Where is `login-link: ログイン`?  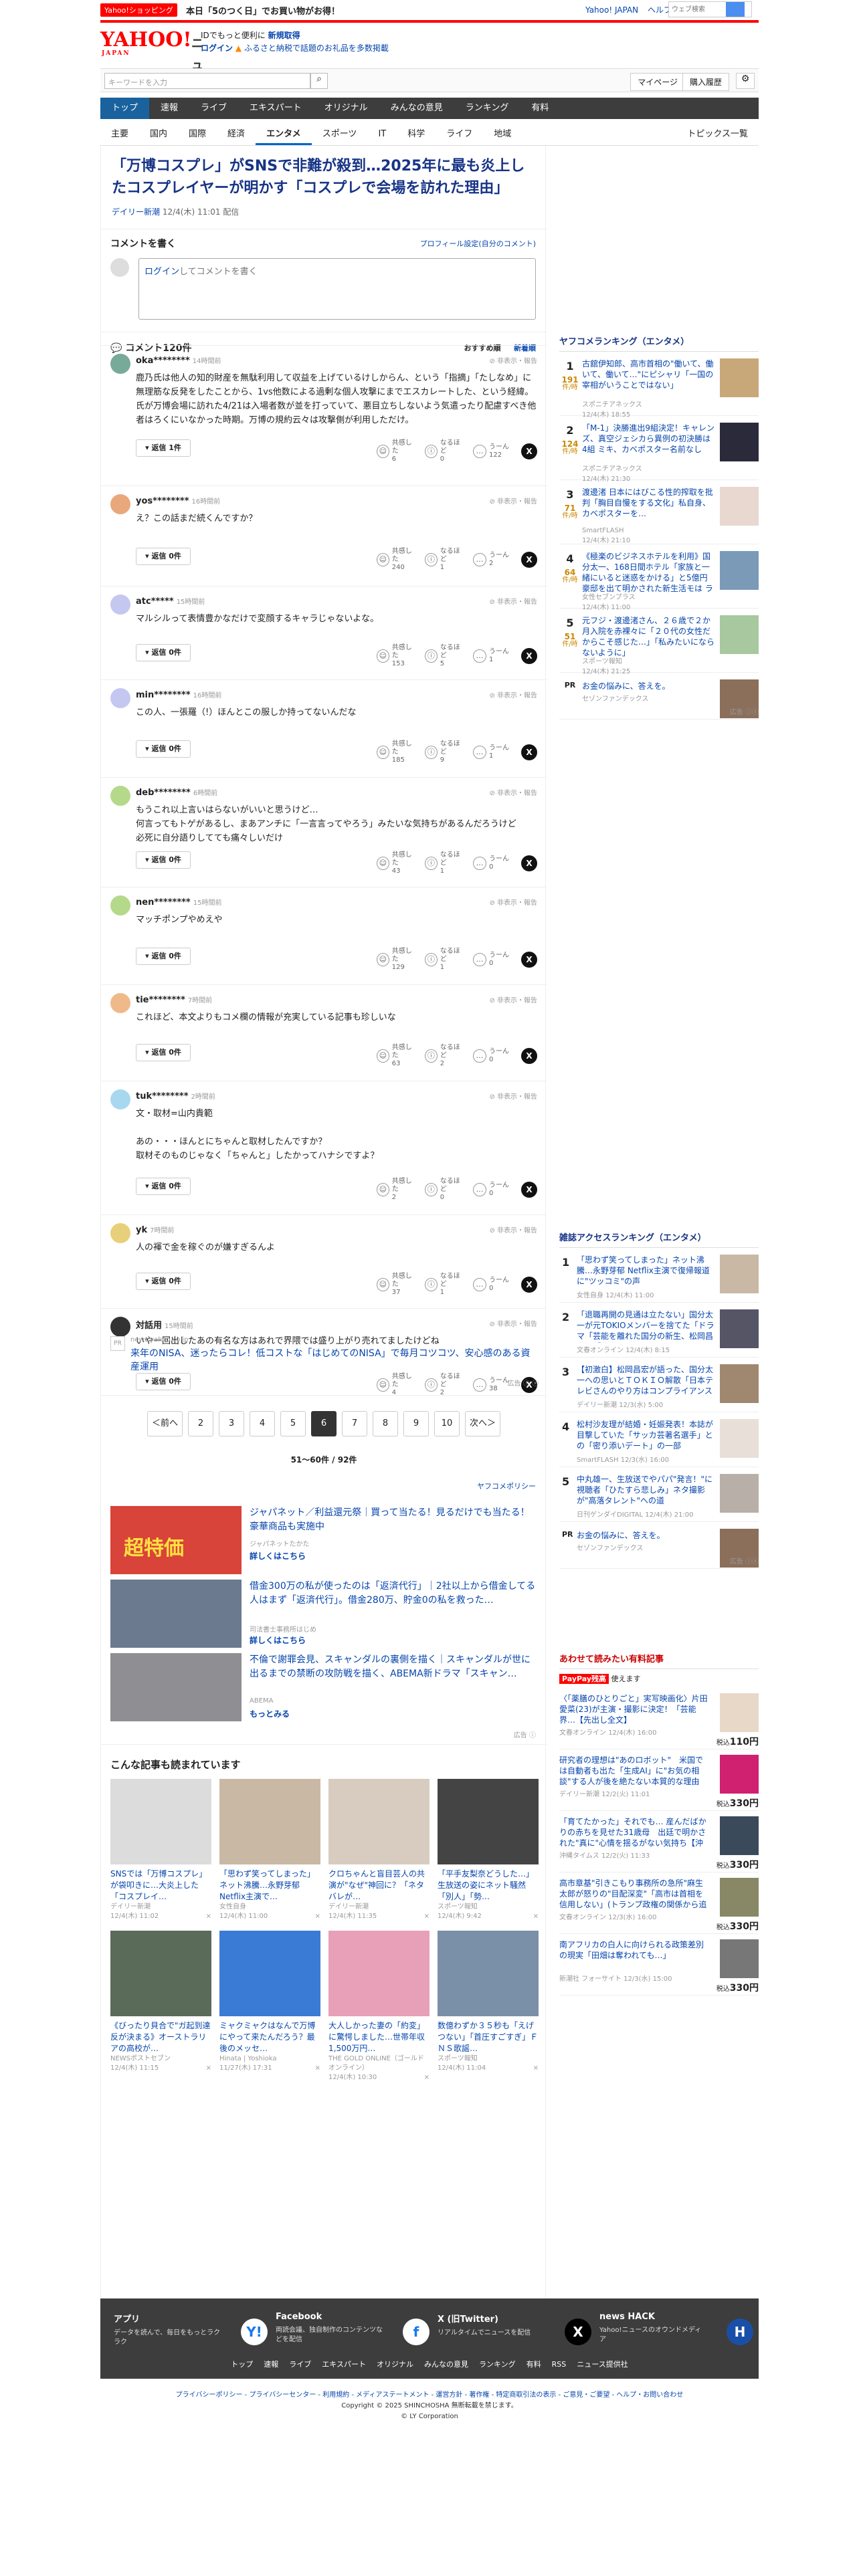 login-link: ログイン is located at coordinates (217, 48).